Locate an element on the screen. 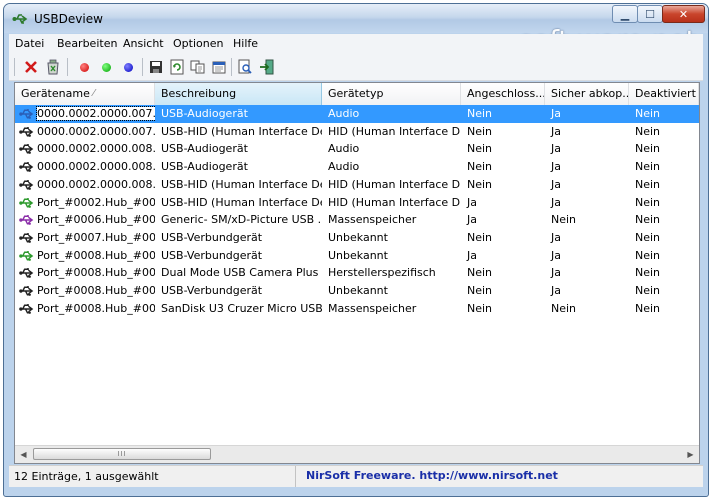 Image resolution: width=712 pixels, height=500 pixels. title-bar: USBDeview ▁ ☐ ✕ is located at coordinates (356, 18).